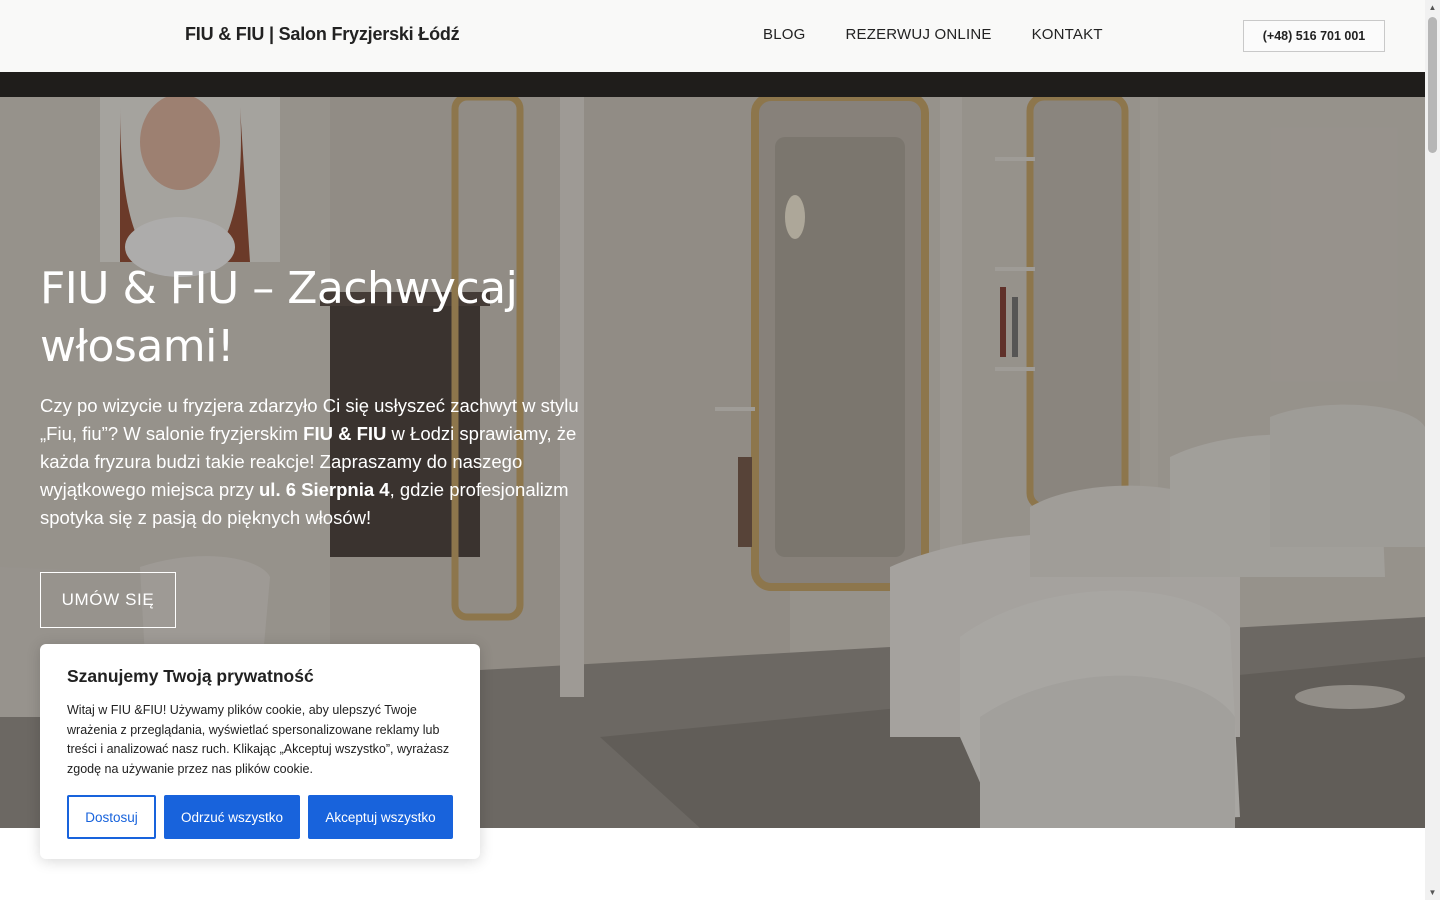 Image resolution: width=1440 pixels, height=900 pixels. Describe the element at coordinates (279, 317) in the screenshot. I see `hero-title: FIU & FIU – Zachwycaj włosami!` at that location.